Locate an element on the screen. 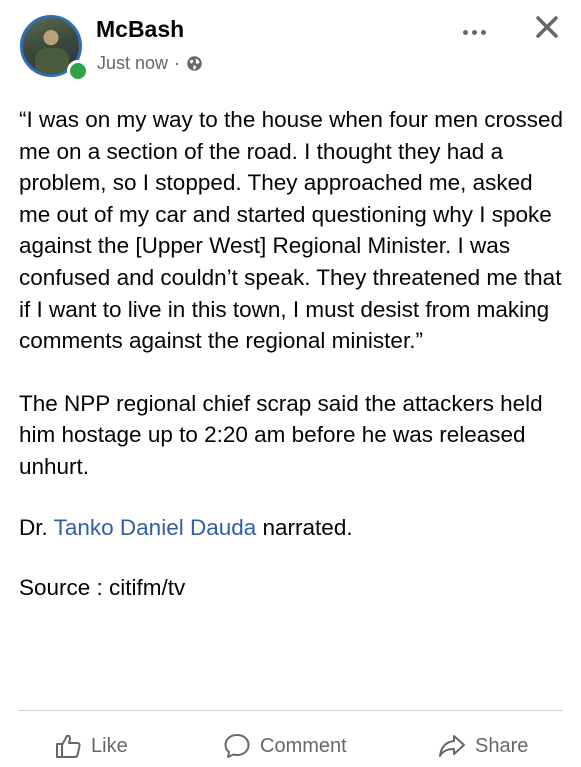 This screenshot has height=767, width=581. post-meta: Just now · is located at coordinates (150, 63).